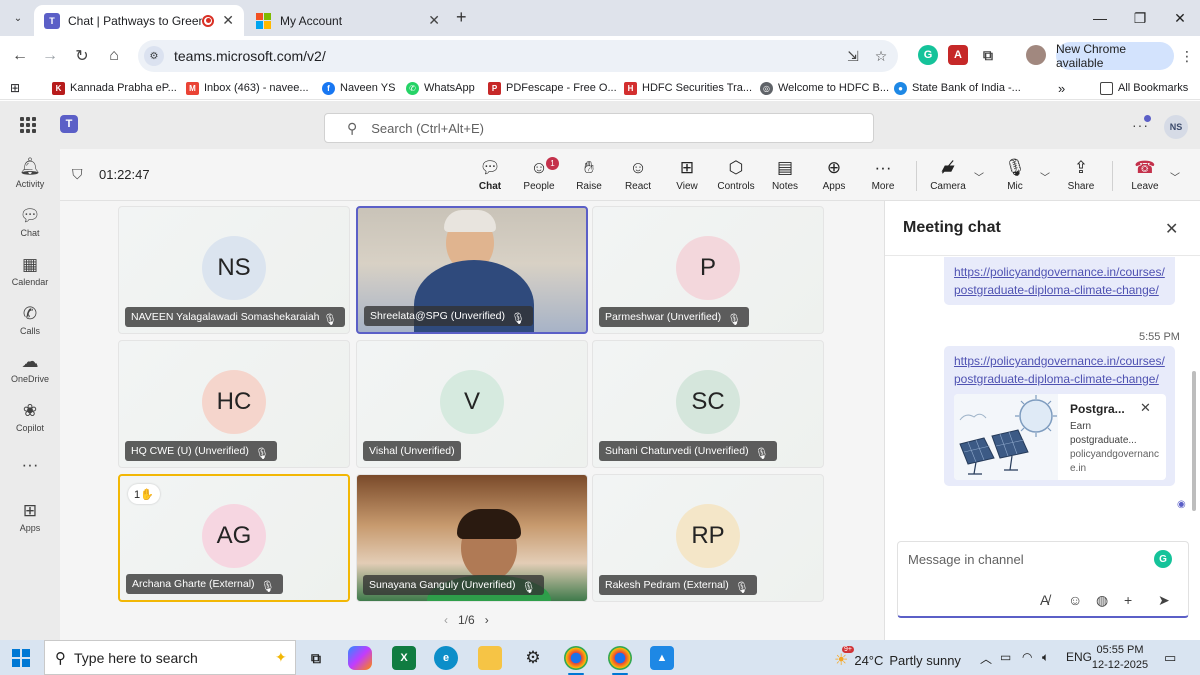 The width and height of the screenshot is (1200, 675). I want to click on participant-tile: 1✋ AG Archana Gharte (External) 🎙︎, so click(234, 538).